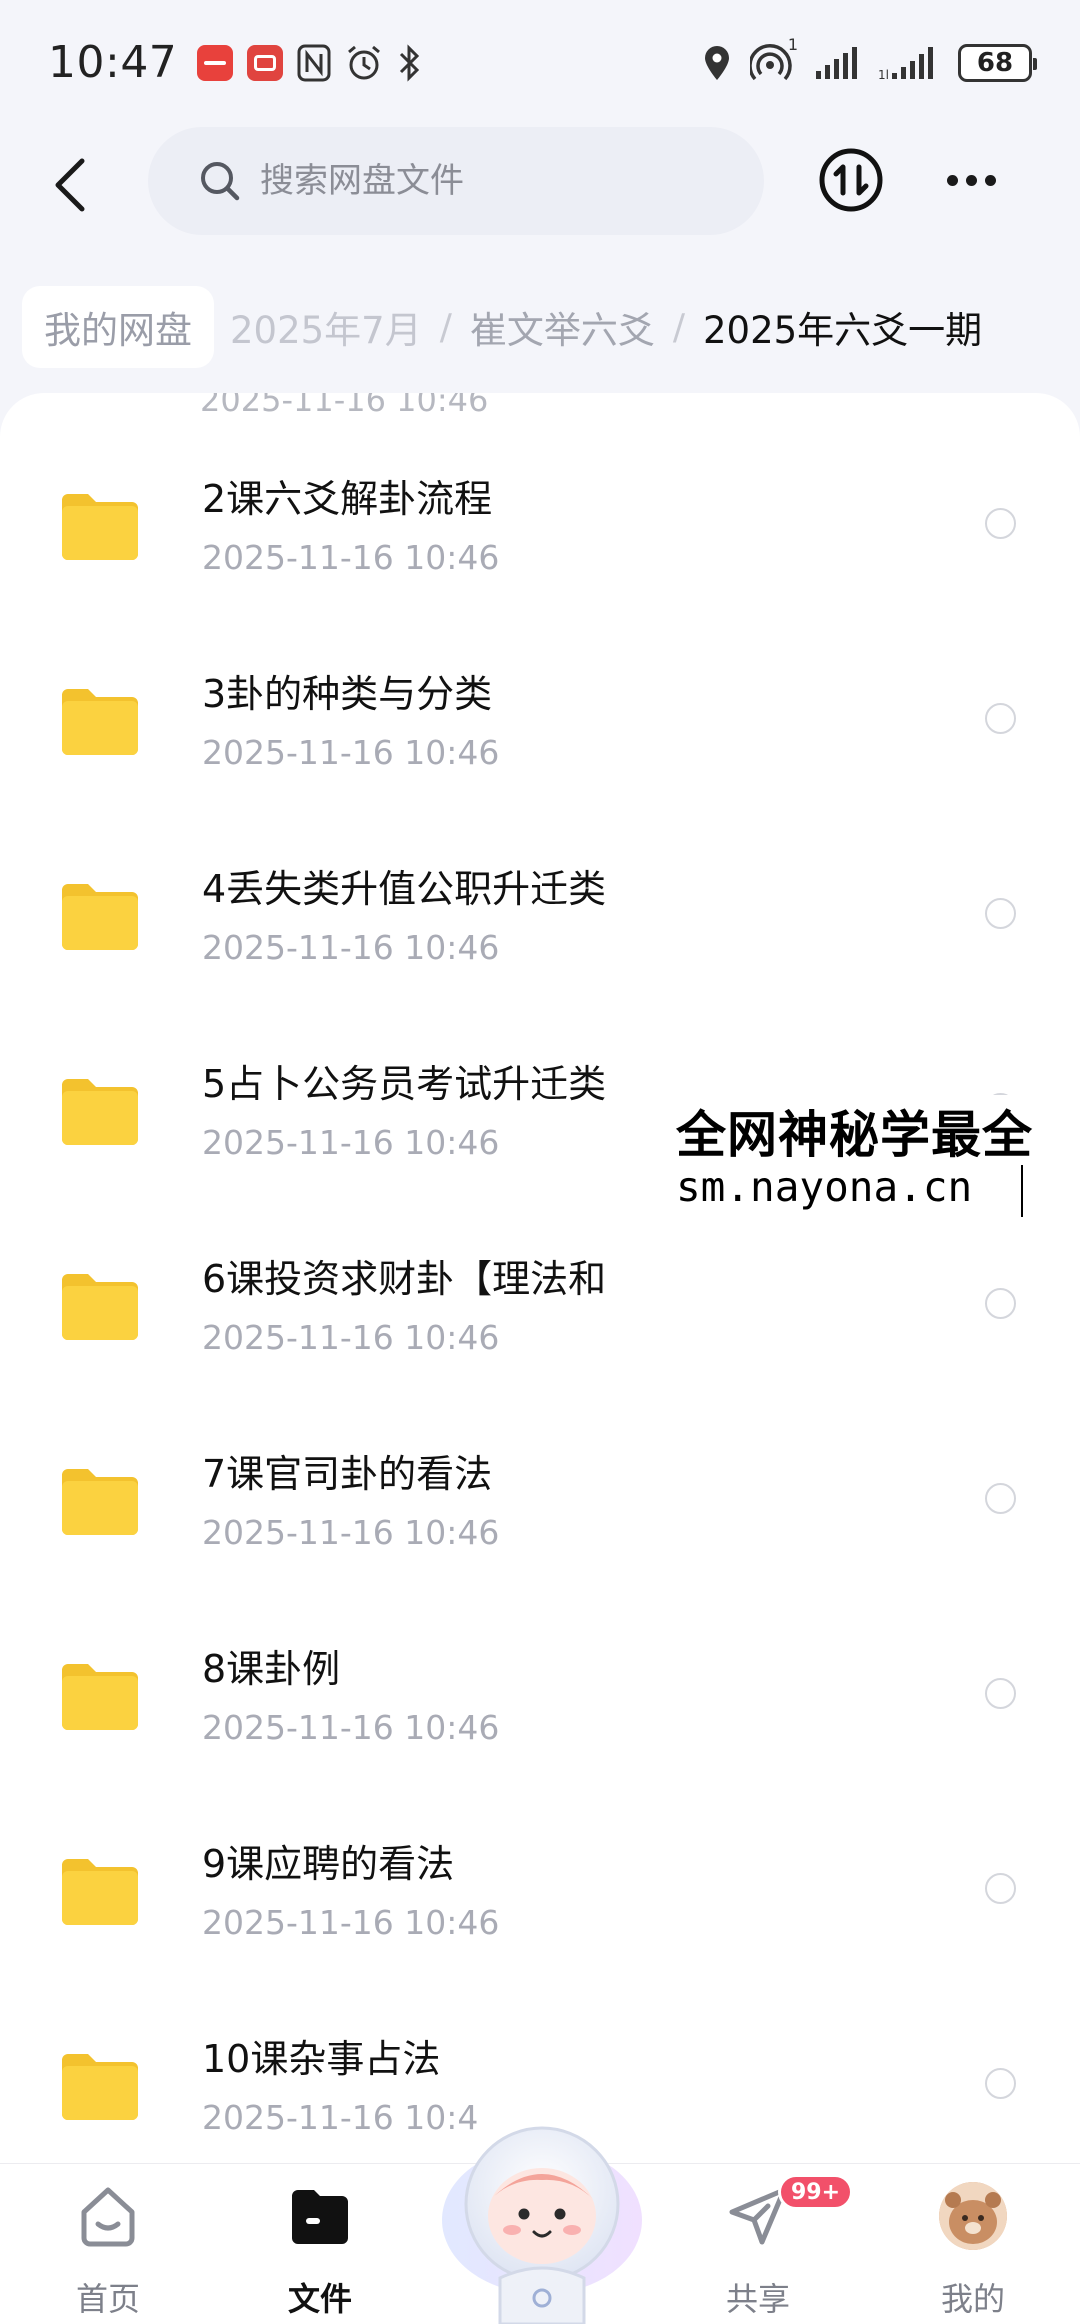 The width and height of the screenshot is (1080, 2324). Describe the element at coordinates (321, 2059) in the screenshot. I see `file-name: 10课杂事占法` at that location.